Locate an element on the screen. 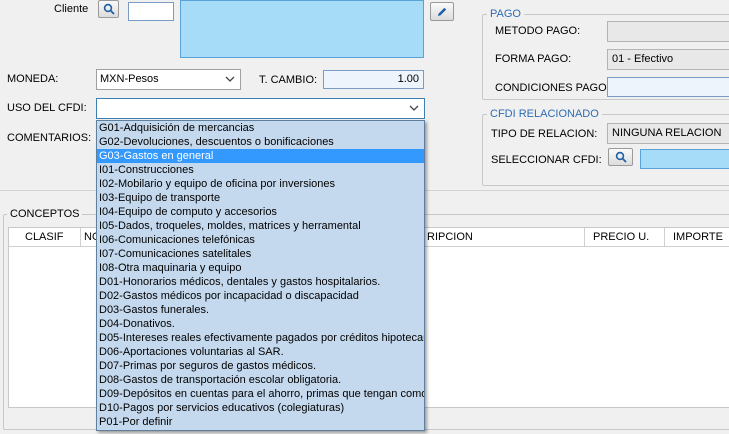 The image size is (729, 434). comments-label: COMENTARIOS: is located at coordinates (49, 138).